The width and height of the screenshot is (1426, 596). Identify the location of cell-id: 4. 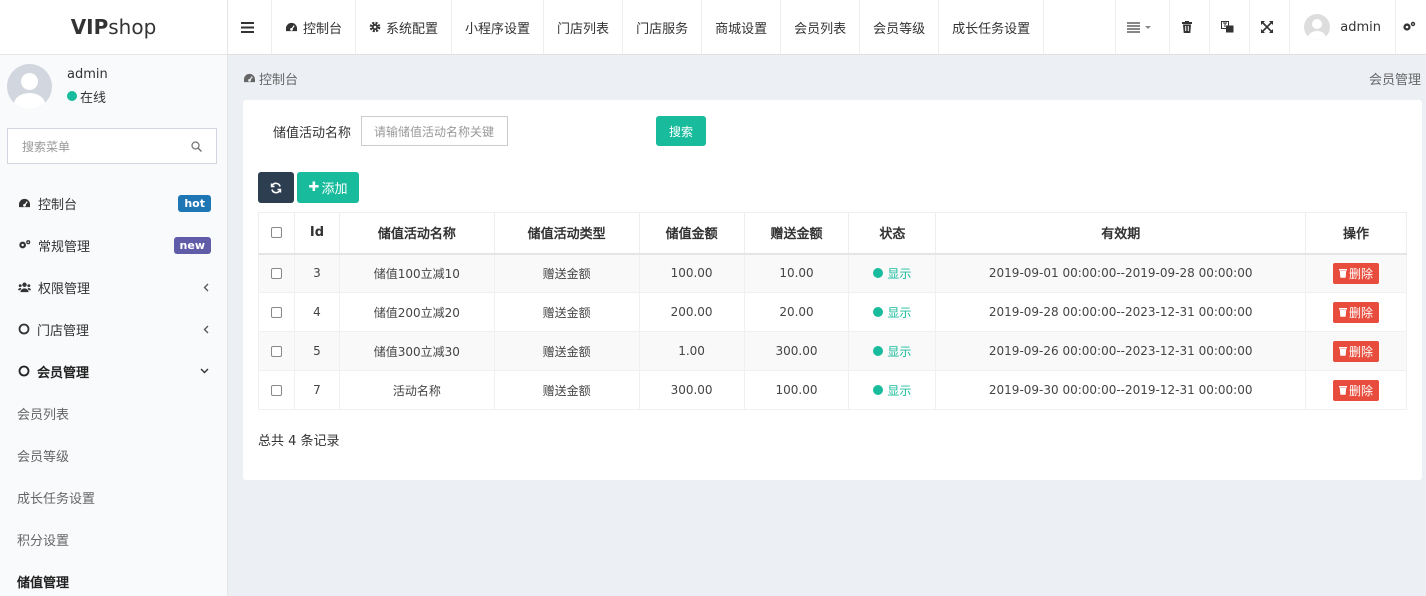
(316, 312).